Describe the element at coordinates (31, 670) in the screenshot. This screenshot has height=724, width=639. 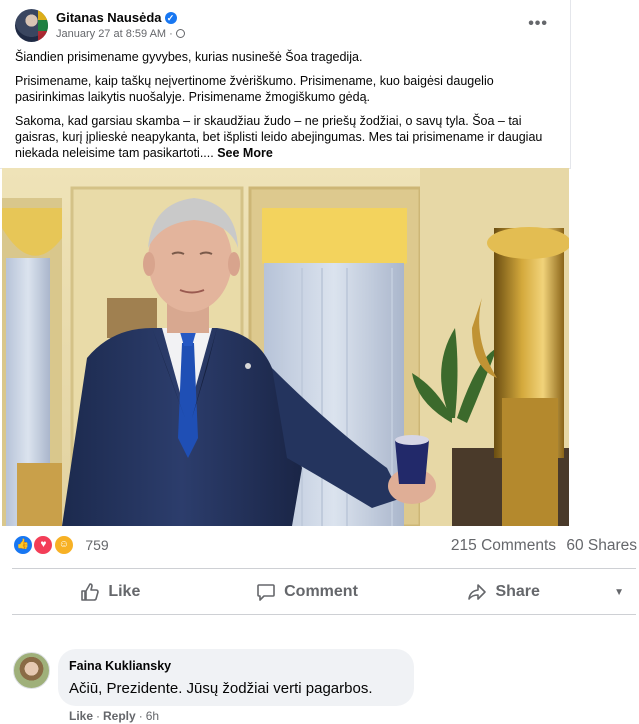
I see `commenter-avatar` at that location.